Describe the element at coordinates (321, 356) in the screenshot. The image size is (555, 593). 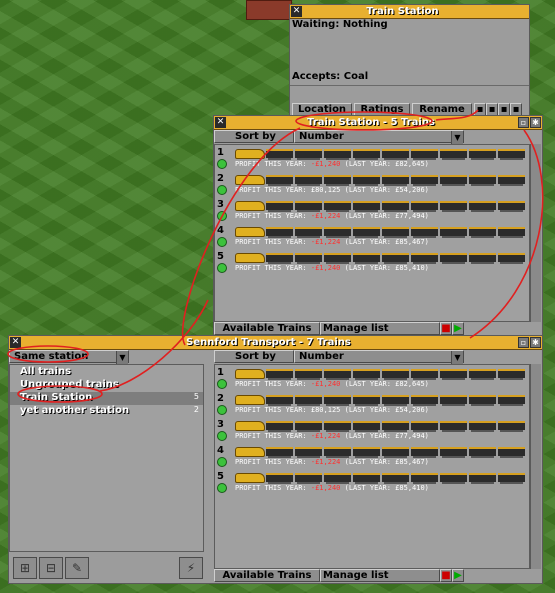
I see `sort-value: Number` at that location.